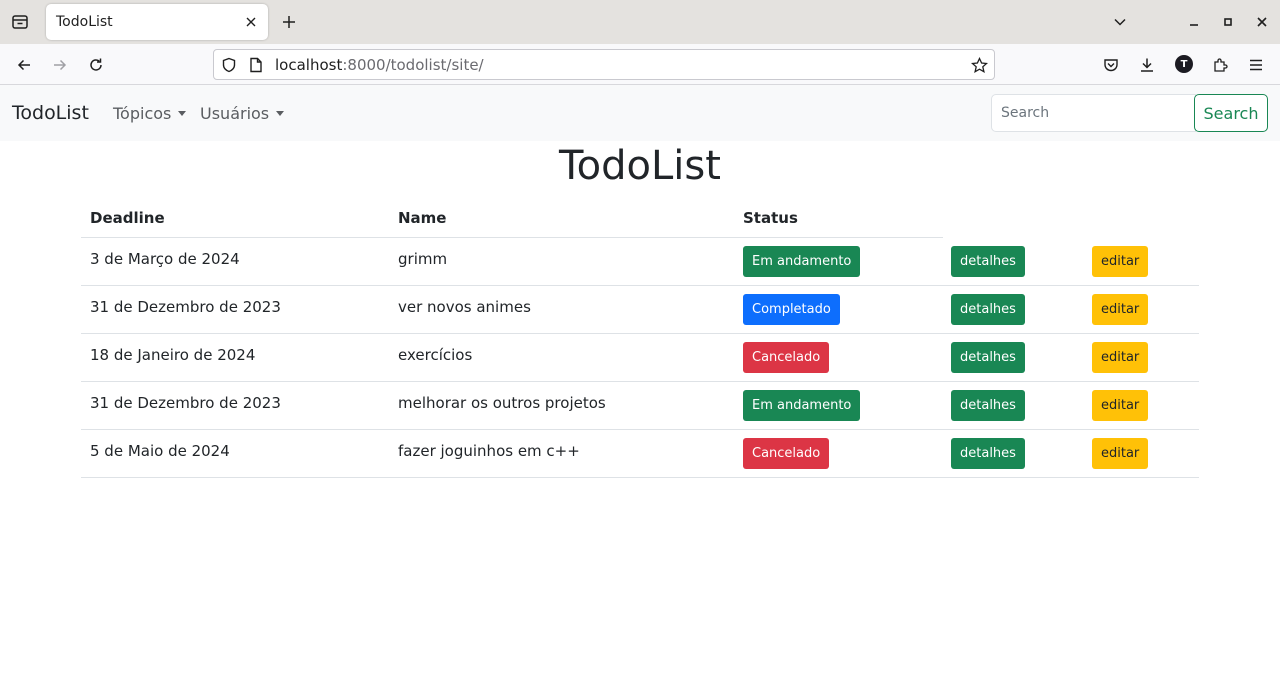 The height and width of the screenshot is (688, 1280). I want to click on nav-dropdown-topicos: Tópicos, so click(150, 113).